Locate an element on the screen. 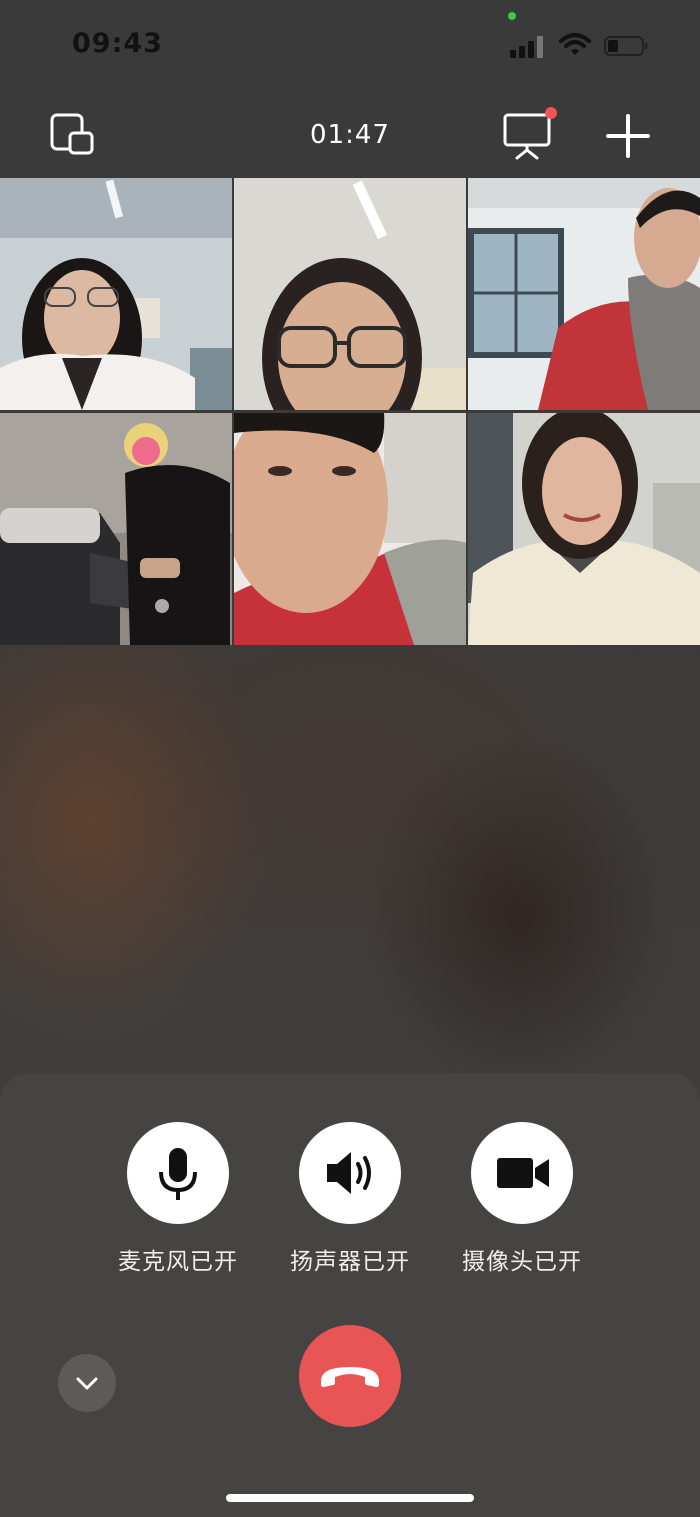 Image resolution: width=700 pixels, height=1517 pixels. phone-hangup-icon is located at coordinates (350, 1377).